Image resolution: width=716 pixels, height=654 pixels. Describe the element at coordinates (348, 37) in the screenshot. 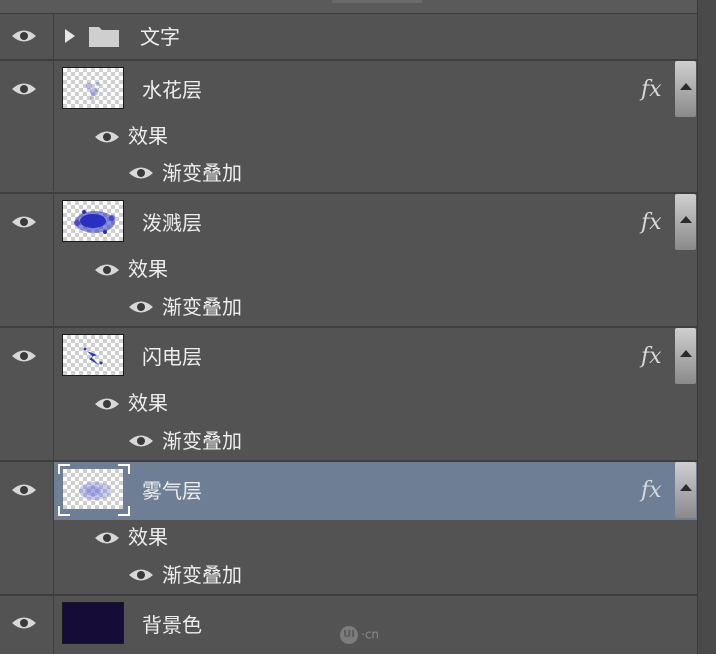

I see `layer-group-row: 文字` at that location.